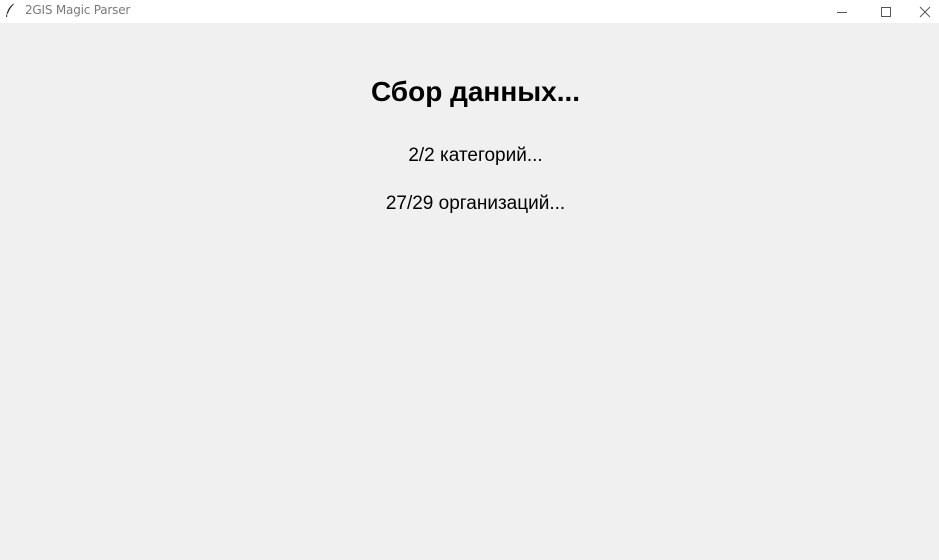 The width and height of the screenshot is (939, 560). What do you see at coordinates (11, 10) in the screenshot?
I see `feather-icon` at bounding box center [11, 10].